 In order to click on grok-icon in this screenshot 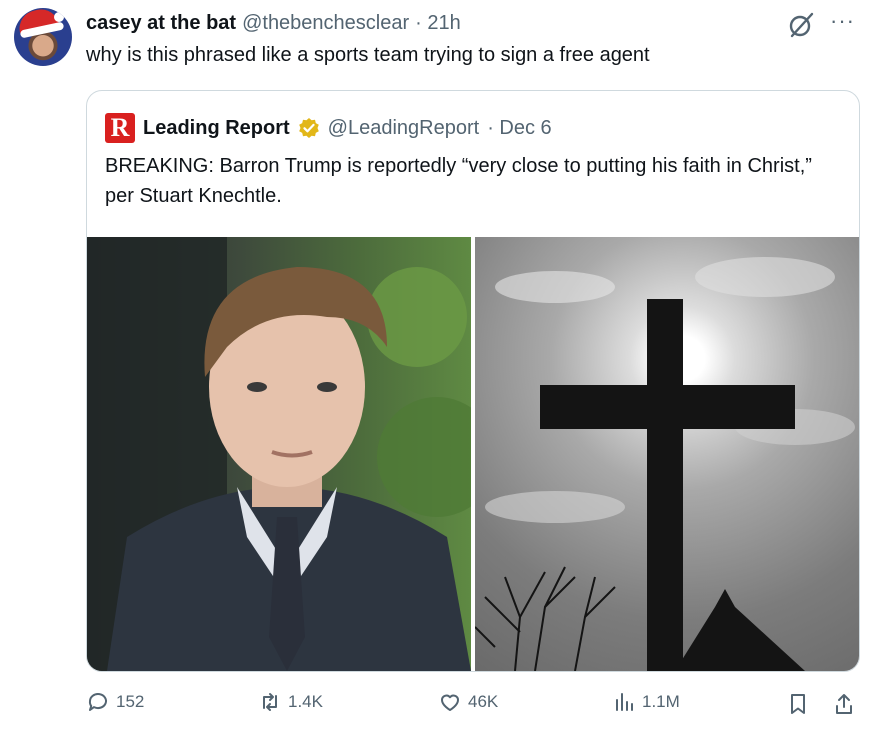, I will do `click(801, 25)`.